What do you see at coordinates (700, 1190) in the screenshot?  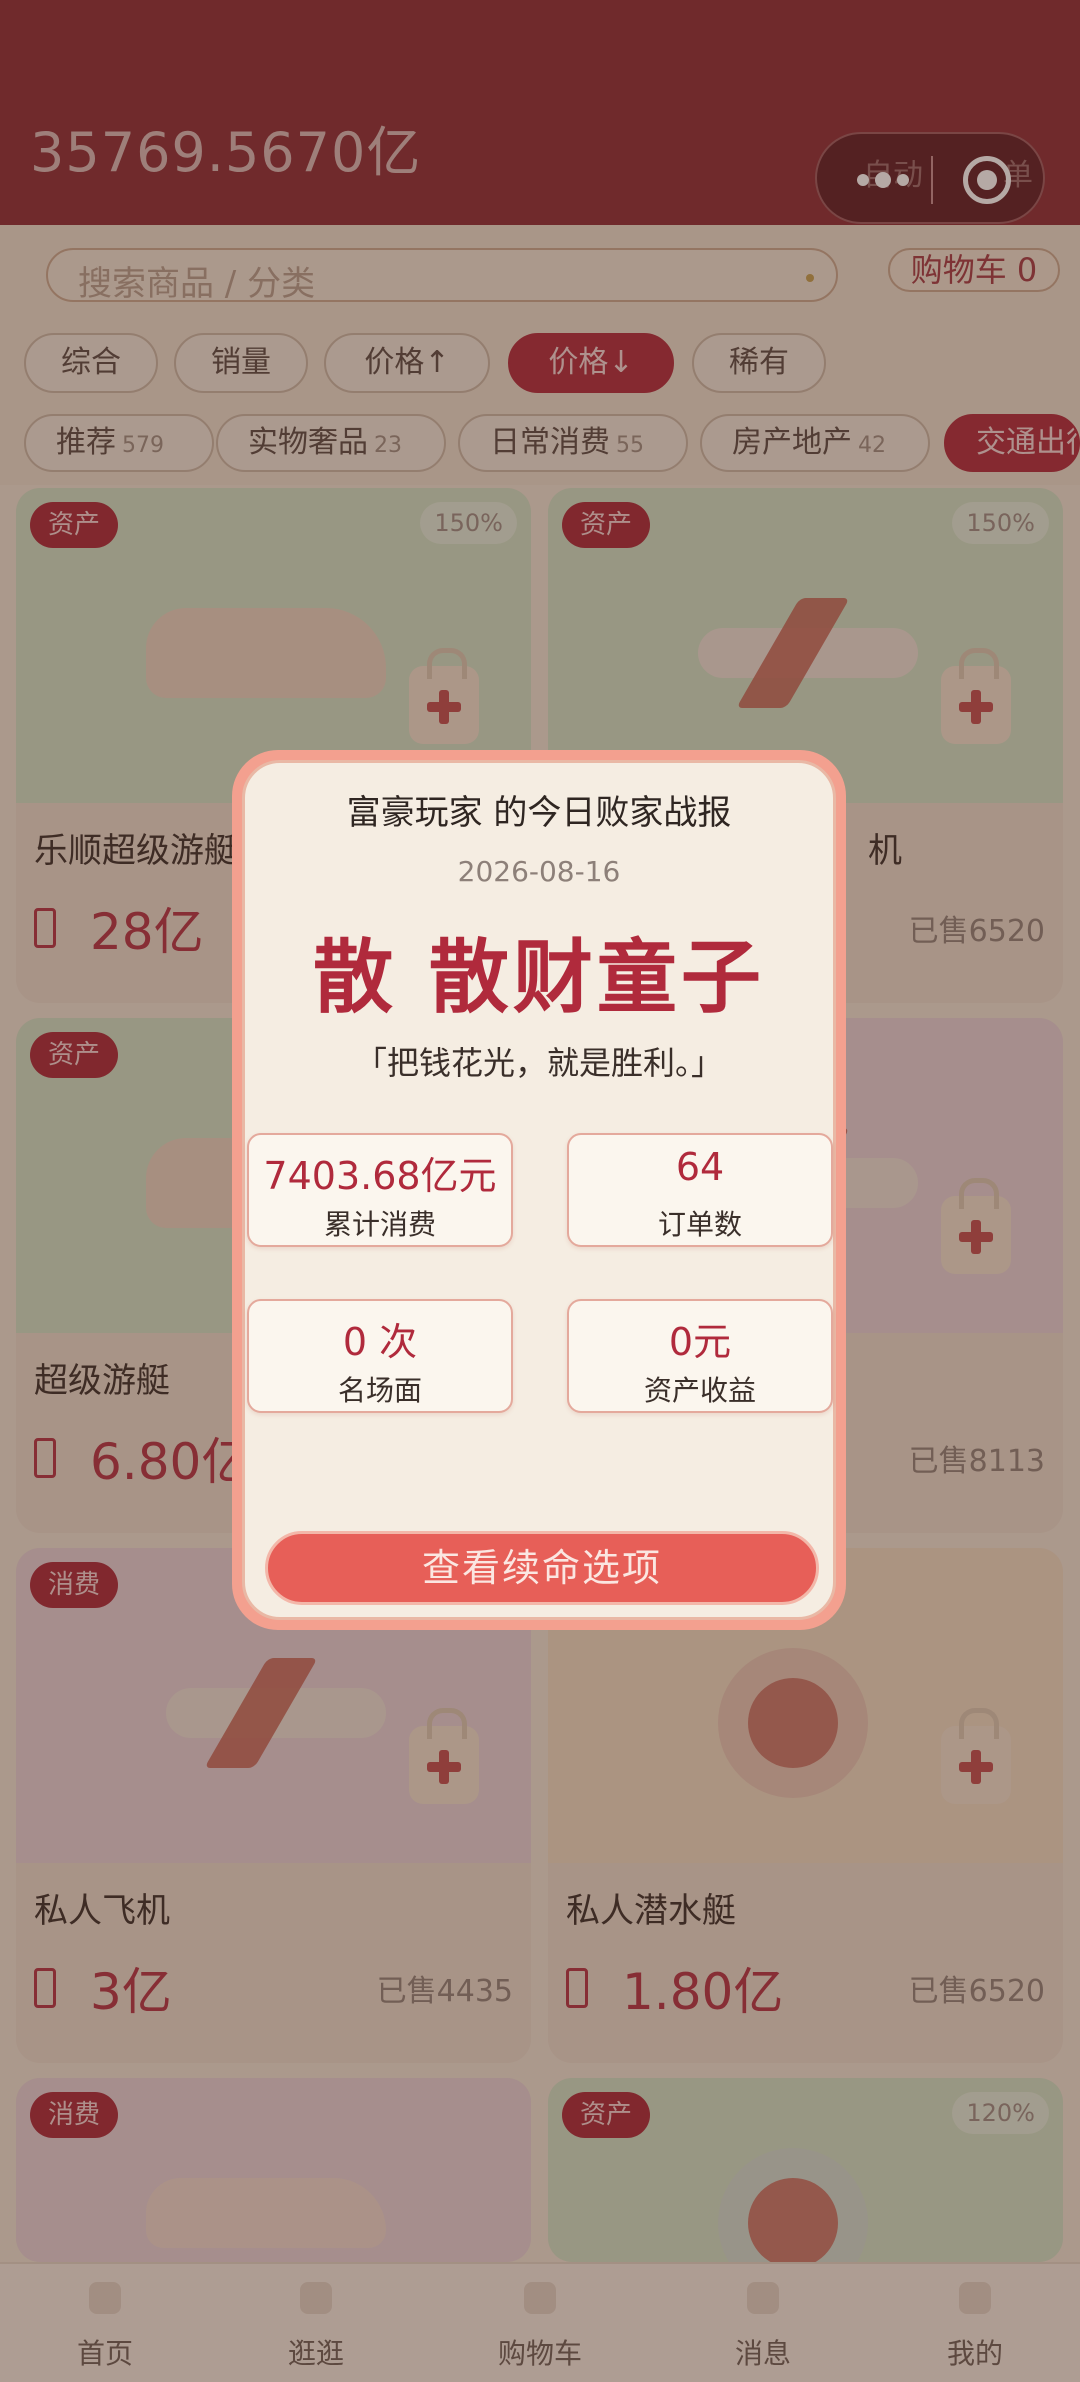 I see `stat-order-count: 64 订单数` at bounding box center [700, 1190].